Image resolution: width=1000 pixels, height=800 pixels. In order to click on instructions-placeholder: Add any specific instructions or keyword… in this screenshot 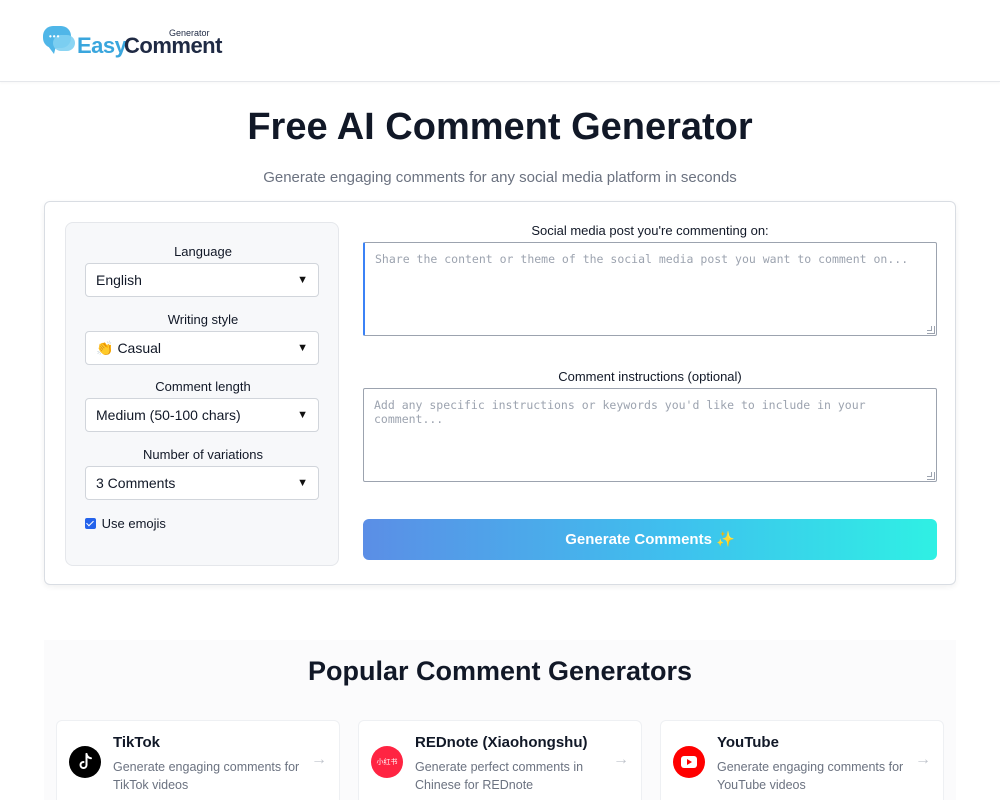, I will do `click(620, 412)`.